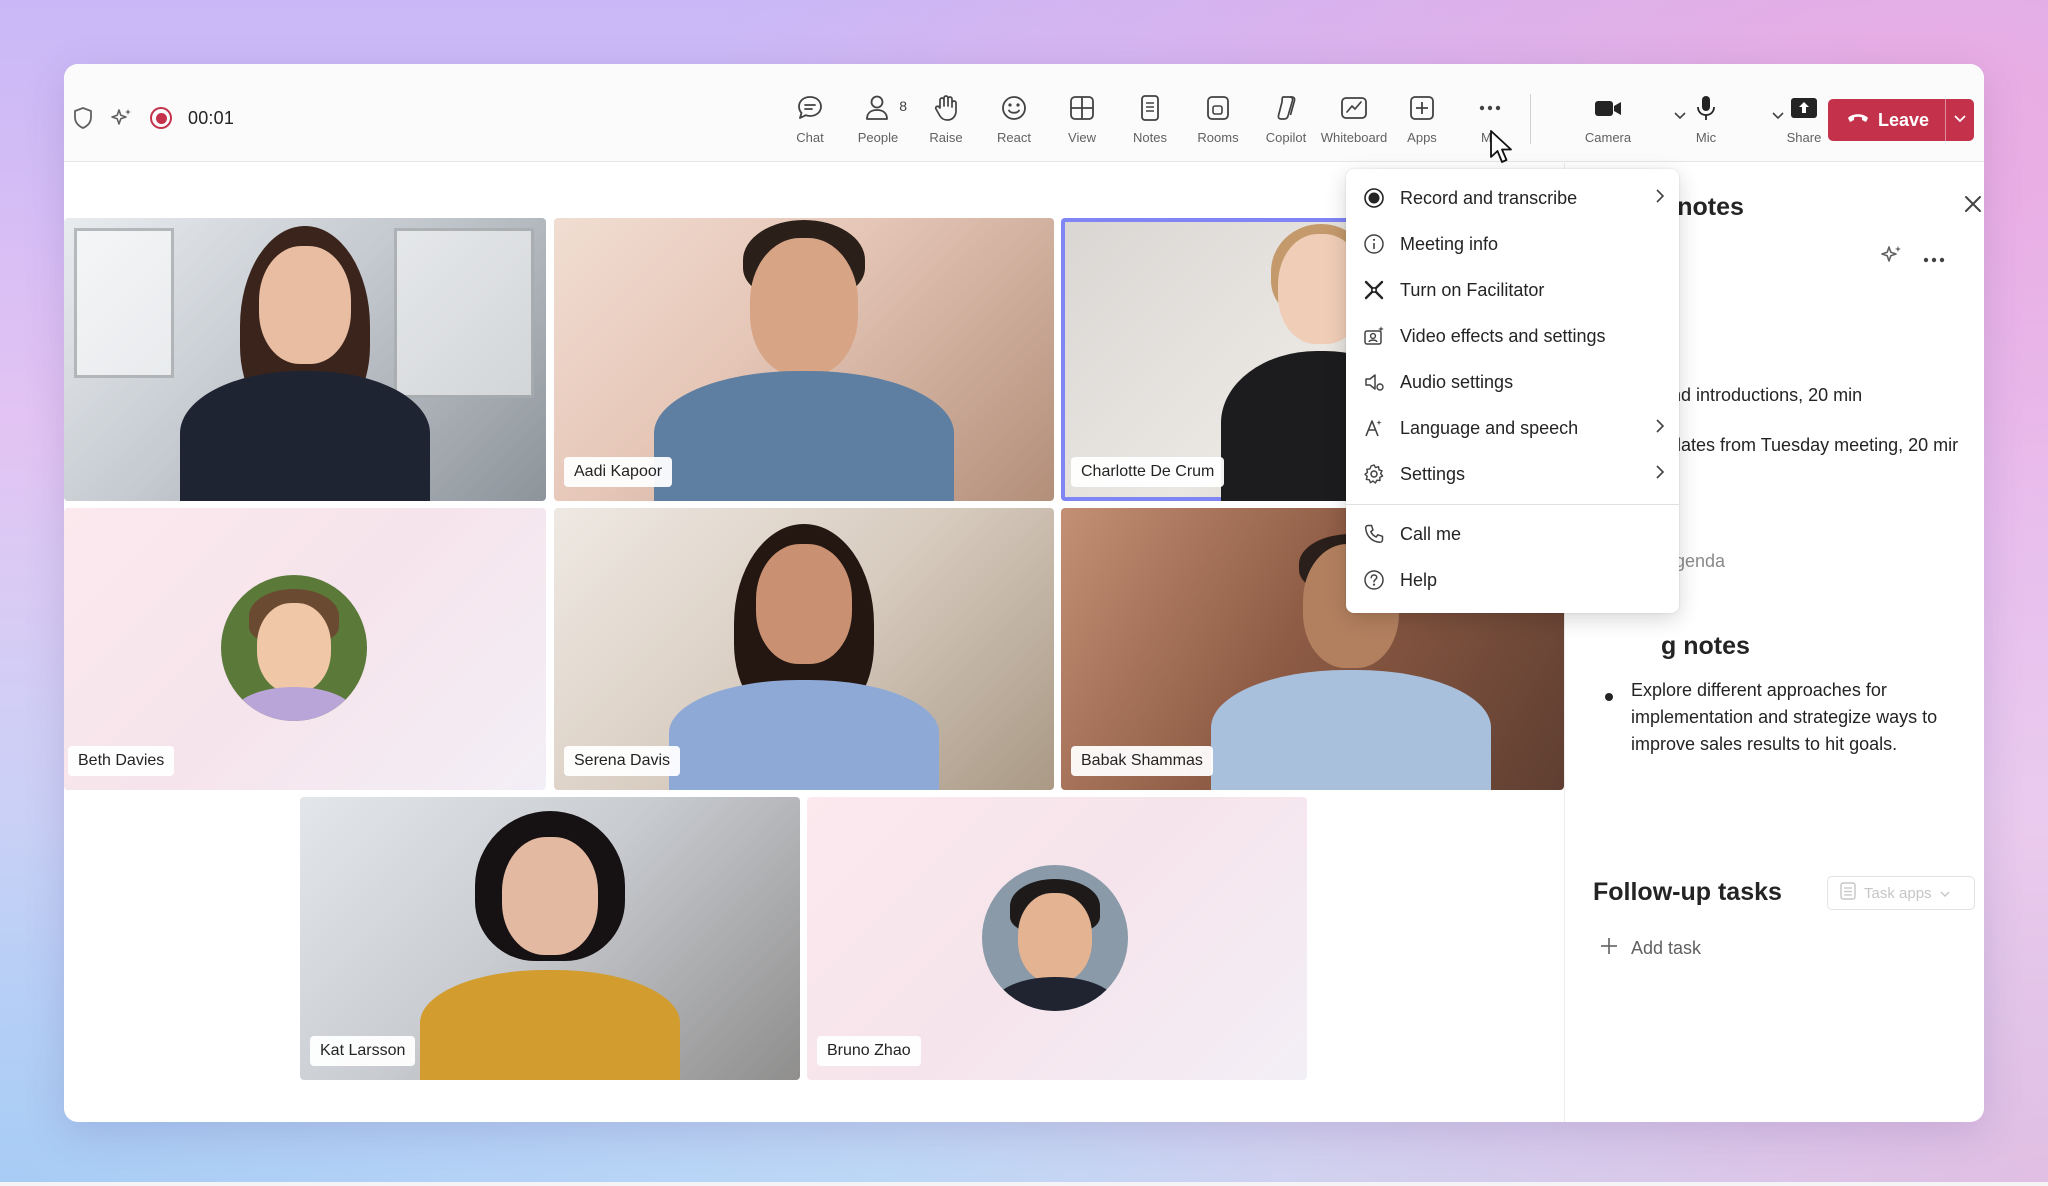 The height and width of the screenshot is (1186, 2048). What do you see at coordinates (1706, 137) in the screenshot?
I see `mic-label: Mic` at bounding box center [1706, 137].